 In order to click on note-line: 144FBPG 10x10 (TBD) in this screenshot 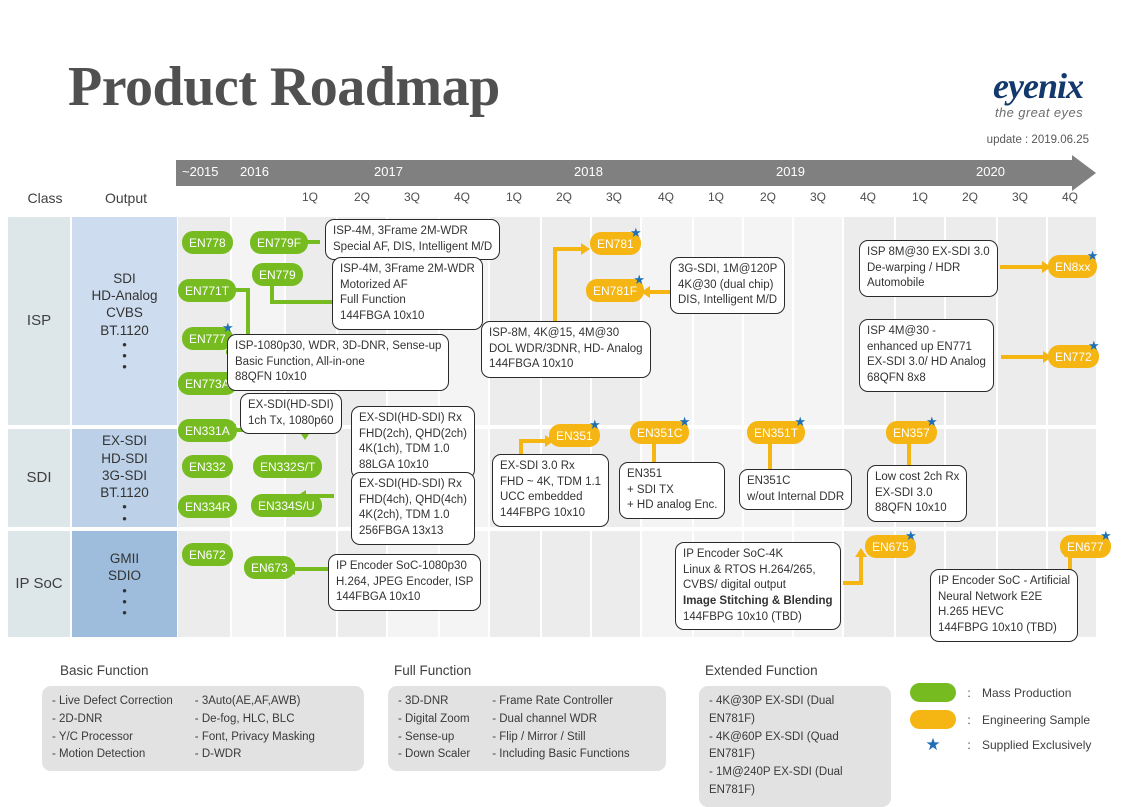, I will do `click(742, 616)`.